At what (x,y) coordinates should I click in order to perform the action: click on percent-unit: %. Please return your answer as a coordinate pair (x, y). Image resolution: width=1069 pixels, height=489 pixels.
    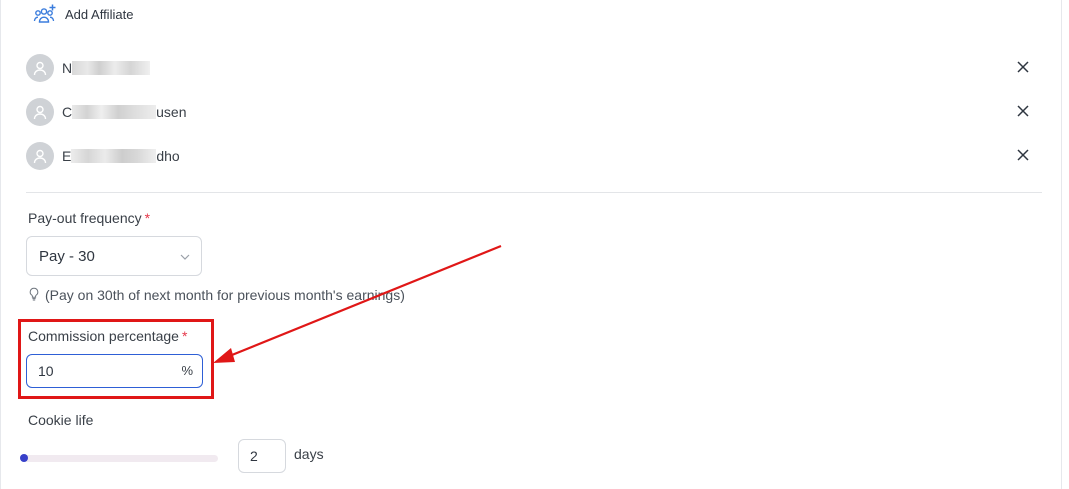
    Looking at the image, I should click on (187, 370).